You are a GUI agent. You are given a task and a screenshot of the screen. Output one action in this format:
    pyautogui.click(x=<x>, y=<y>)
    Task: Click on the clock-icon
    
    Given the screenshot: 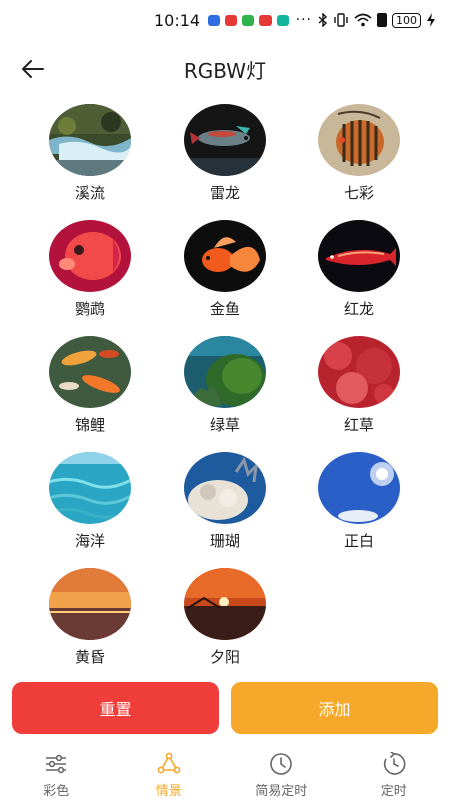 What is the action you would take?
    pyautogui.click(x=281, y=764)
    